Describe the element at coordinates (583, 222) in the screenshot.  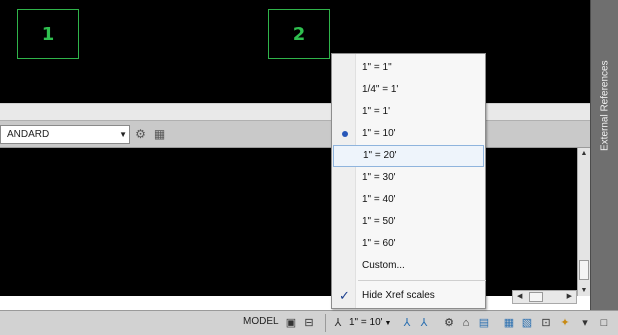
I see `command-window-vertical-scrollbar: ▲ ▼` at that location.